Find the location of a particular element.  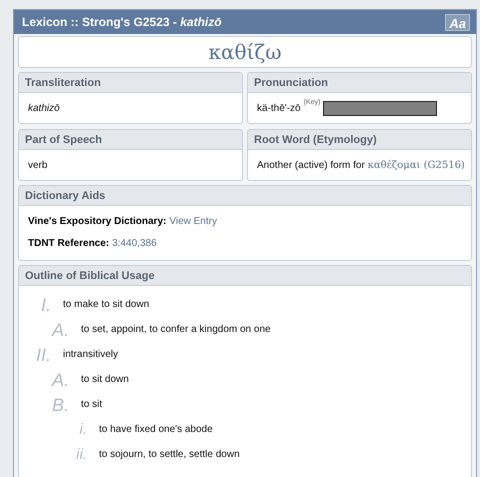

part-of-speech: verb is located at coordinates (38, 165).